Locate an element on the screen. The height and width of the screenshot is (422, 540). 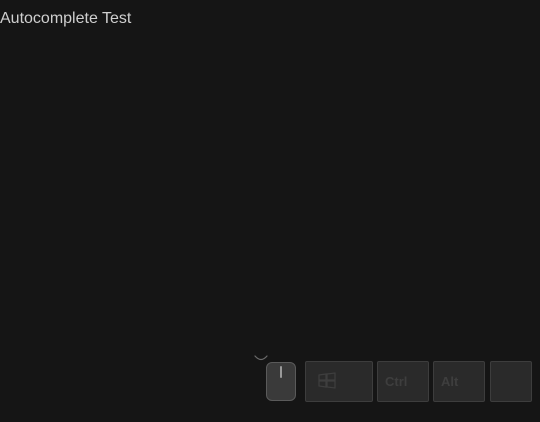
page-title: Autocomplete Test is located at coordinates (66, 18).